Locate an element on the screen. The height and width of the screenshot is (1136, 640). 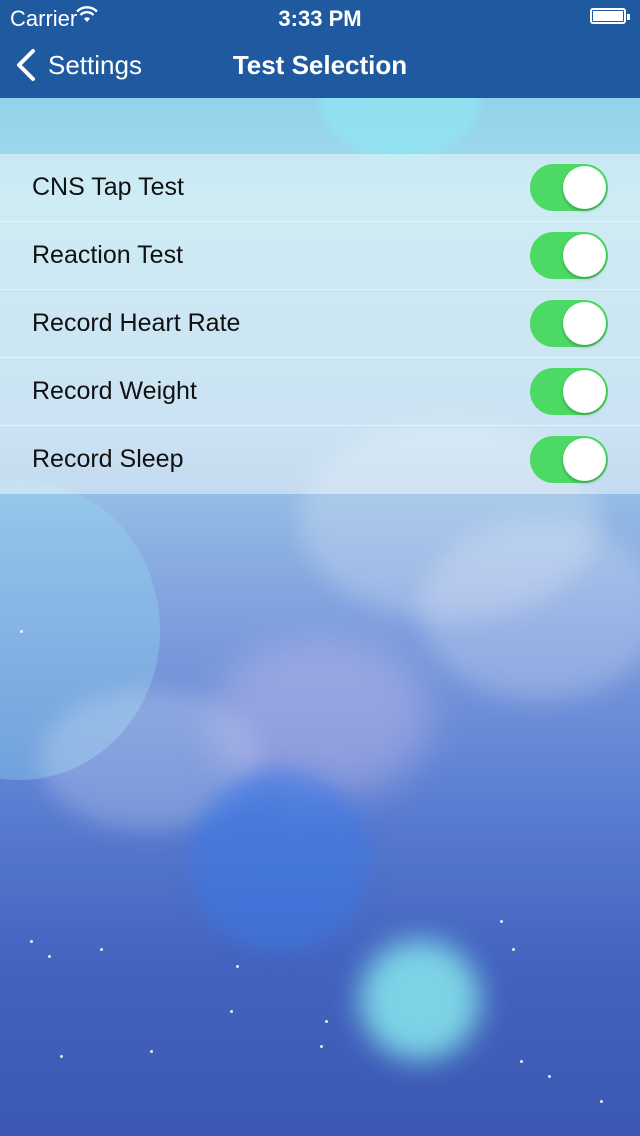
list-item-cns-tap-test: CNS Tap Test is located at coordinates (320, 188).